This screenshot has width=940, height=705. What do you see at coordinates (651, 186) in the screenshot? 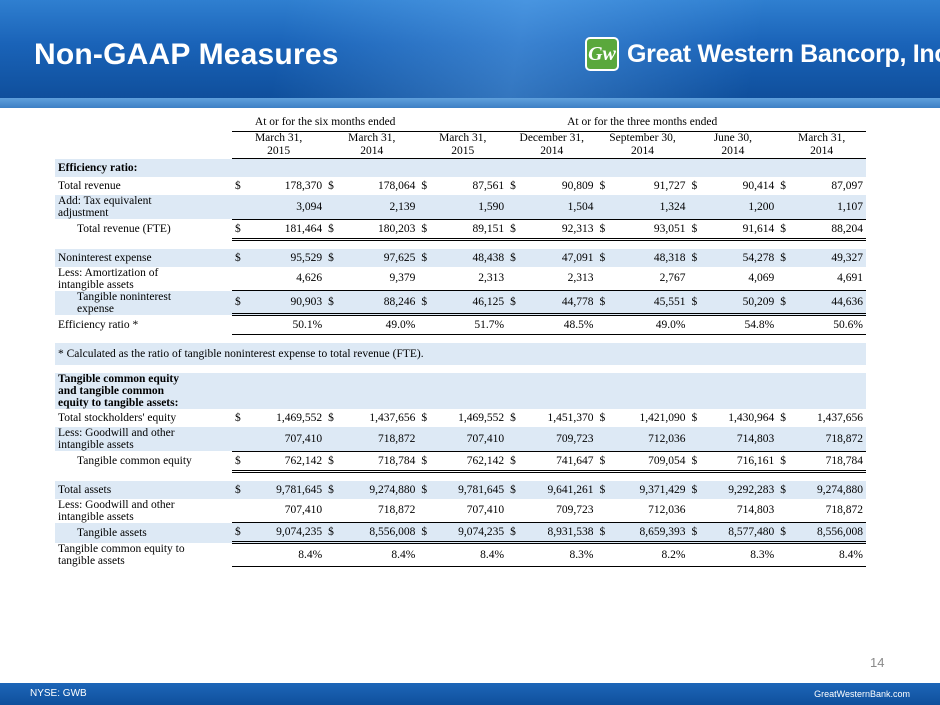
I see `value-cell: 91,727` at bounding box center [651, 186].